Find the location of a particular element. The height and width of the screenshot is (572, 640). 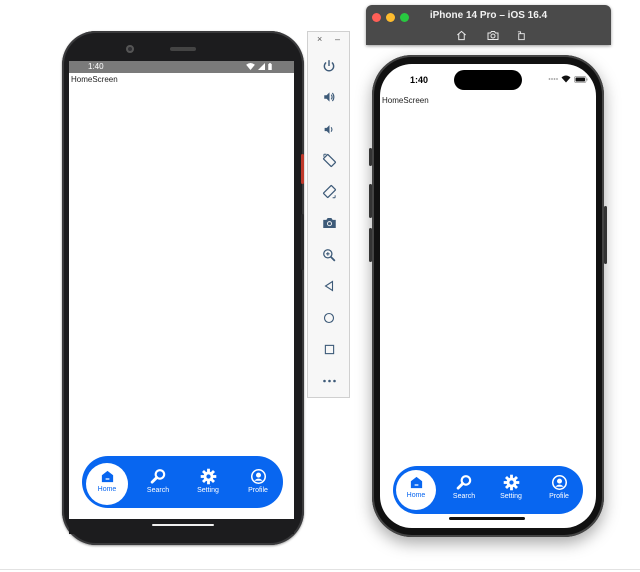

emulator-screenshot-button is located at coordinates (329, 223).